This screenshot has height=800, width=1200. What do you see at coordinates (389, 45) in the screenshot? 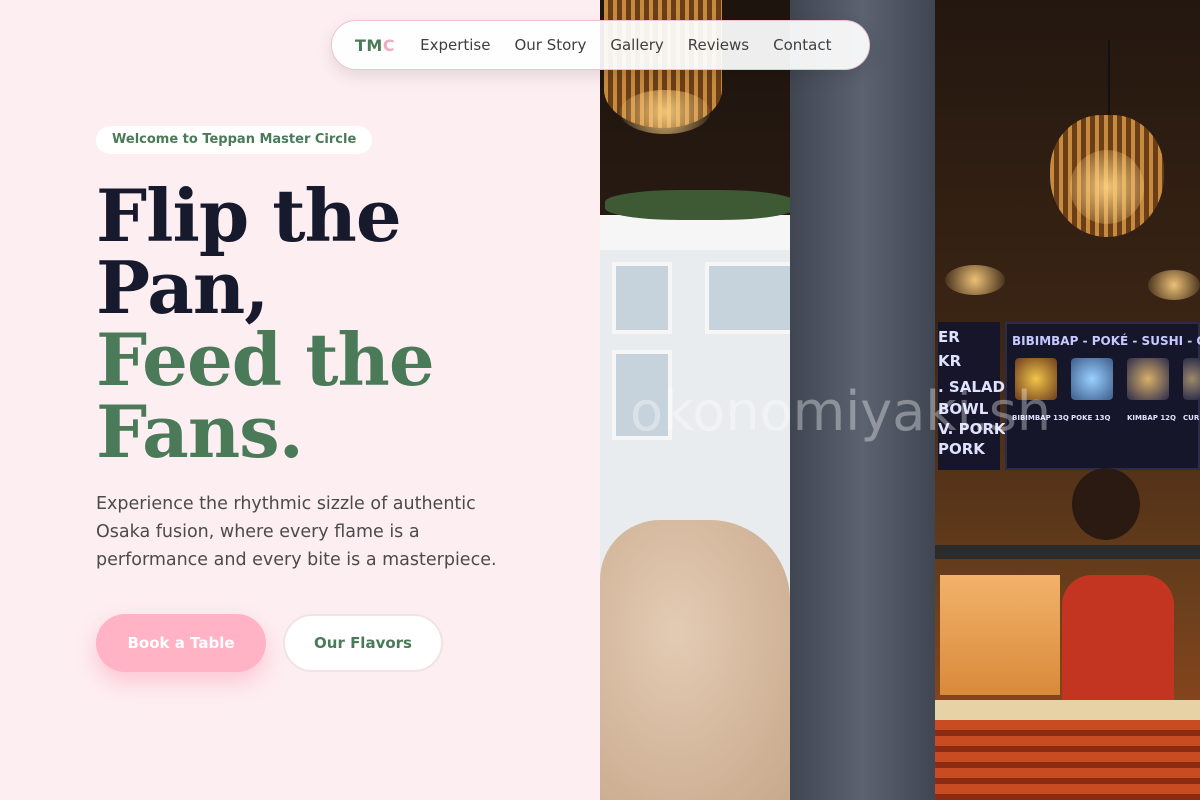
I see `logo-accent: C` at bounding box center [389, 45].